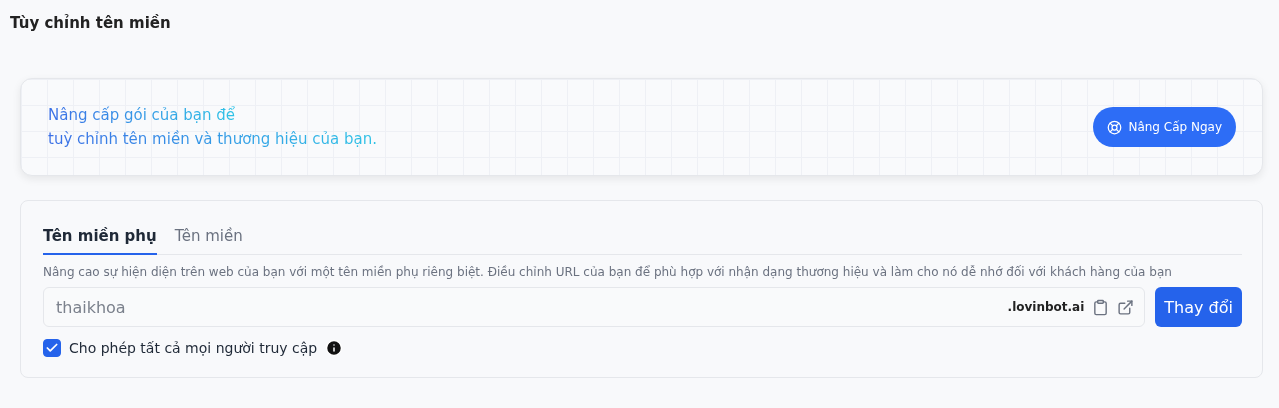  What do you see at coordinates (100, 239) in the screenshot?
I see `tab: Tên miền phụ` at bounding box center [100, 239].